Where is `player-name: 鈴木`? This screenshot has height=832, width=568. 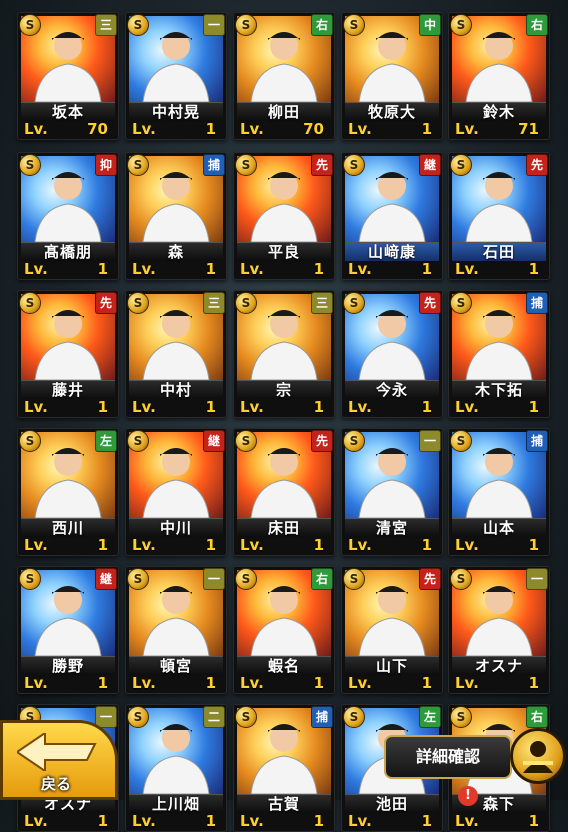
player-name: 鈴木 is located at coordinates (499, 111).